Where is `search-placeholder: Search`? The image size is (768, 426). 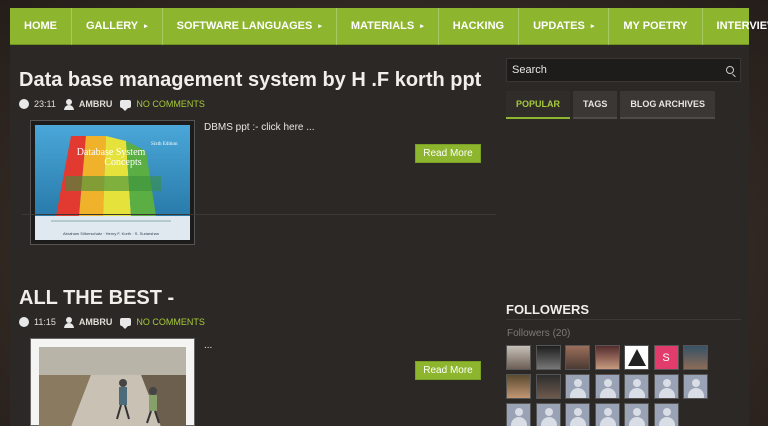 search-placeholder: Search is located at coordinates (529, 70).